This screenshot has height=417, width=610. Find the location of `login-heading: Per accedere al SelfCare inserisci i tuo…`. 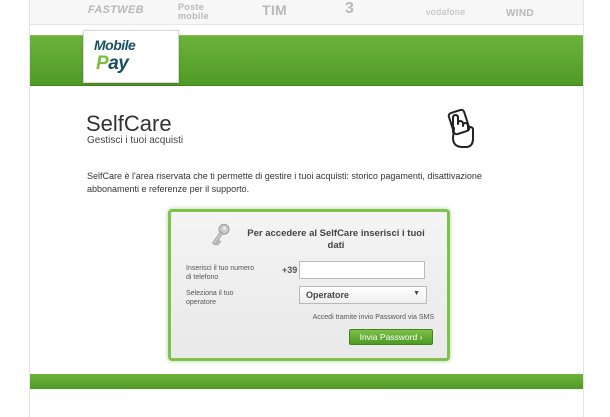

login-heading: Per accedere al SelfCare inserisci i tuo… is located at coordinates (336, 239).